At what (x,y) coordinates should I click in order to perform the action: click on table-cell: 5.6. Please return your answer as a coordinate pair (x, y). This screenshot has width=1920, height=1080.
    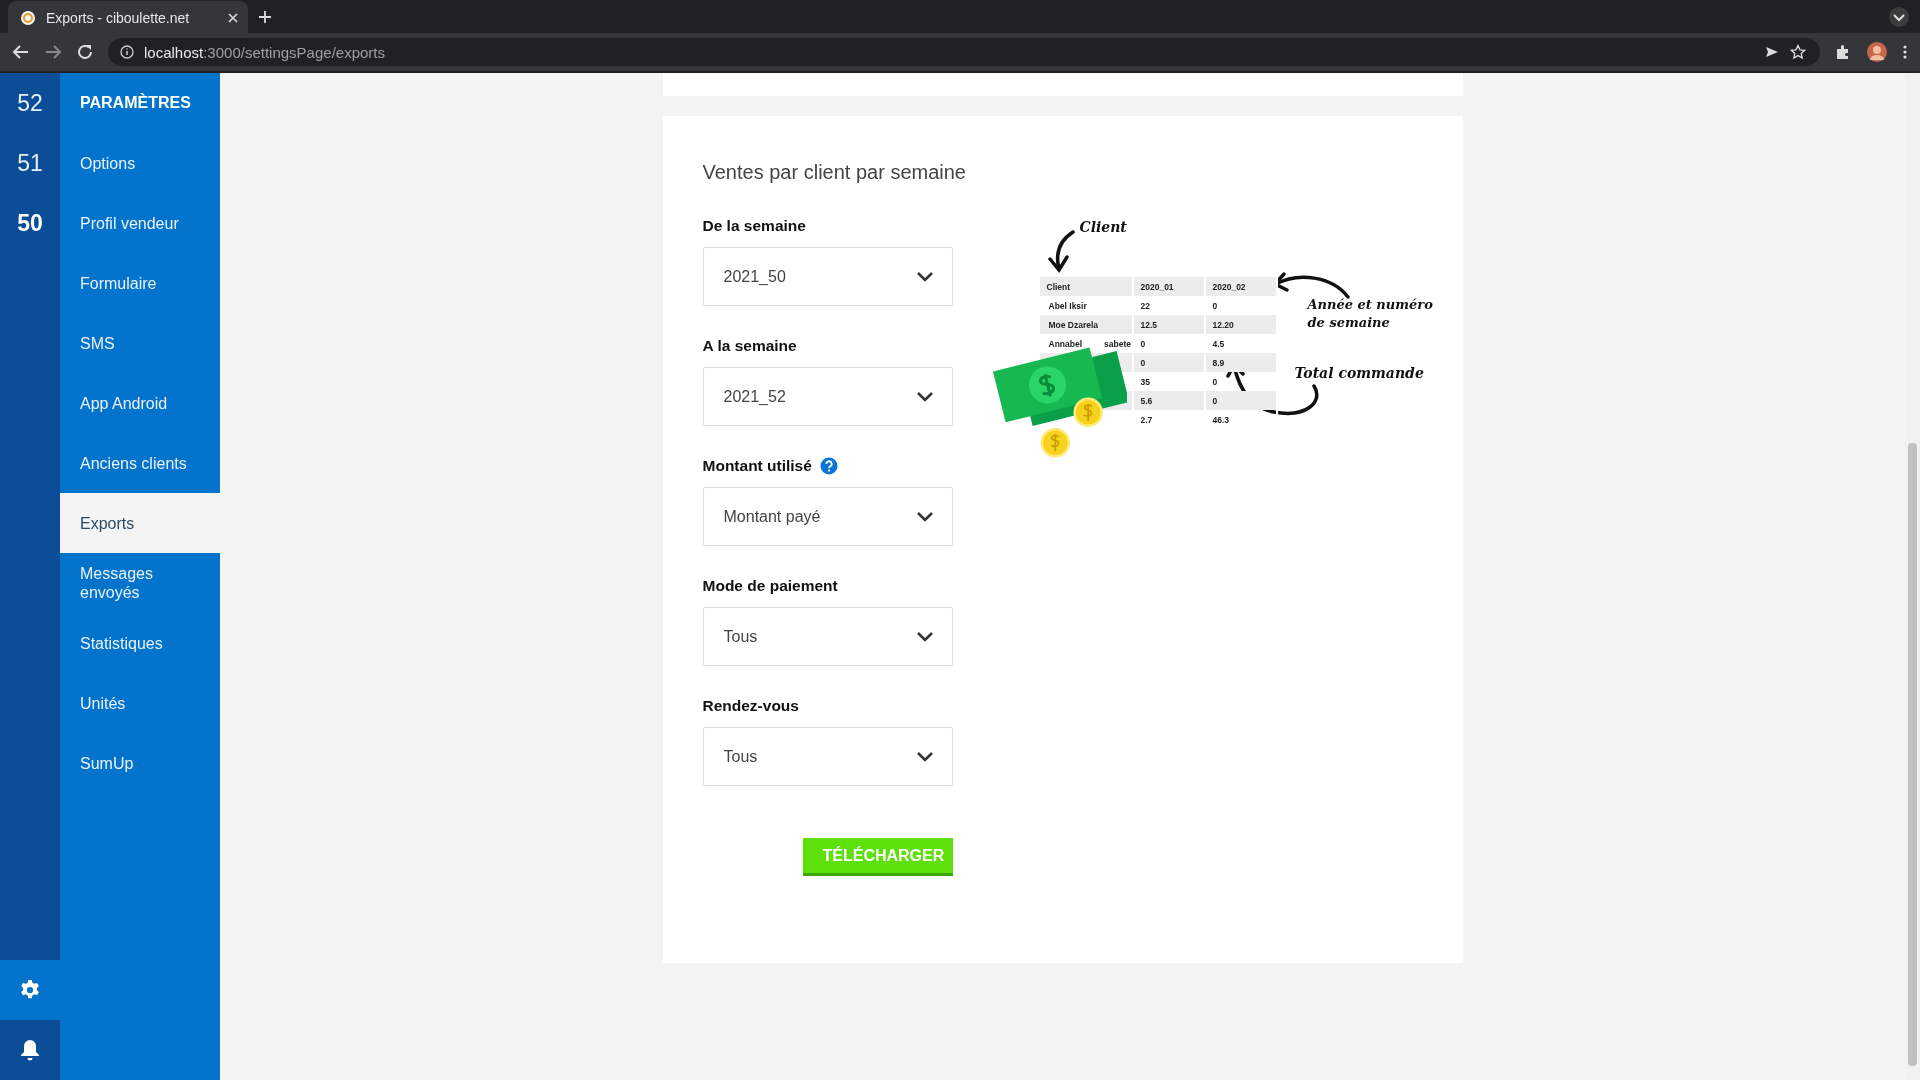
    Looking at the image, I should click on (1169, 400).